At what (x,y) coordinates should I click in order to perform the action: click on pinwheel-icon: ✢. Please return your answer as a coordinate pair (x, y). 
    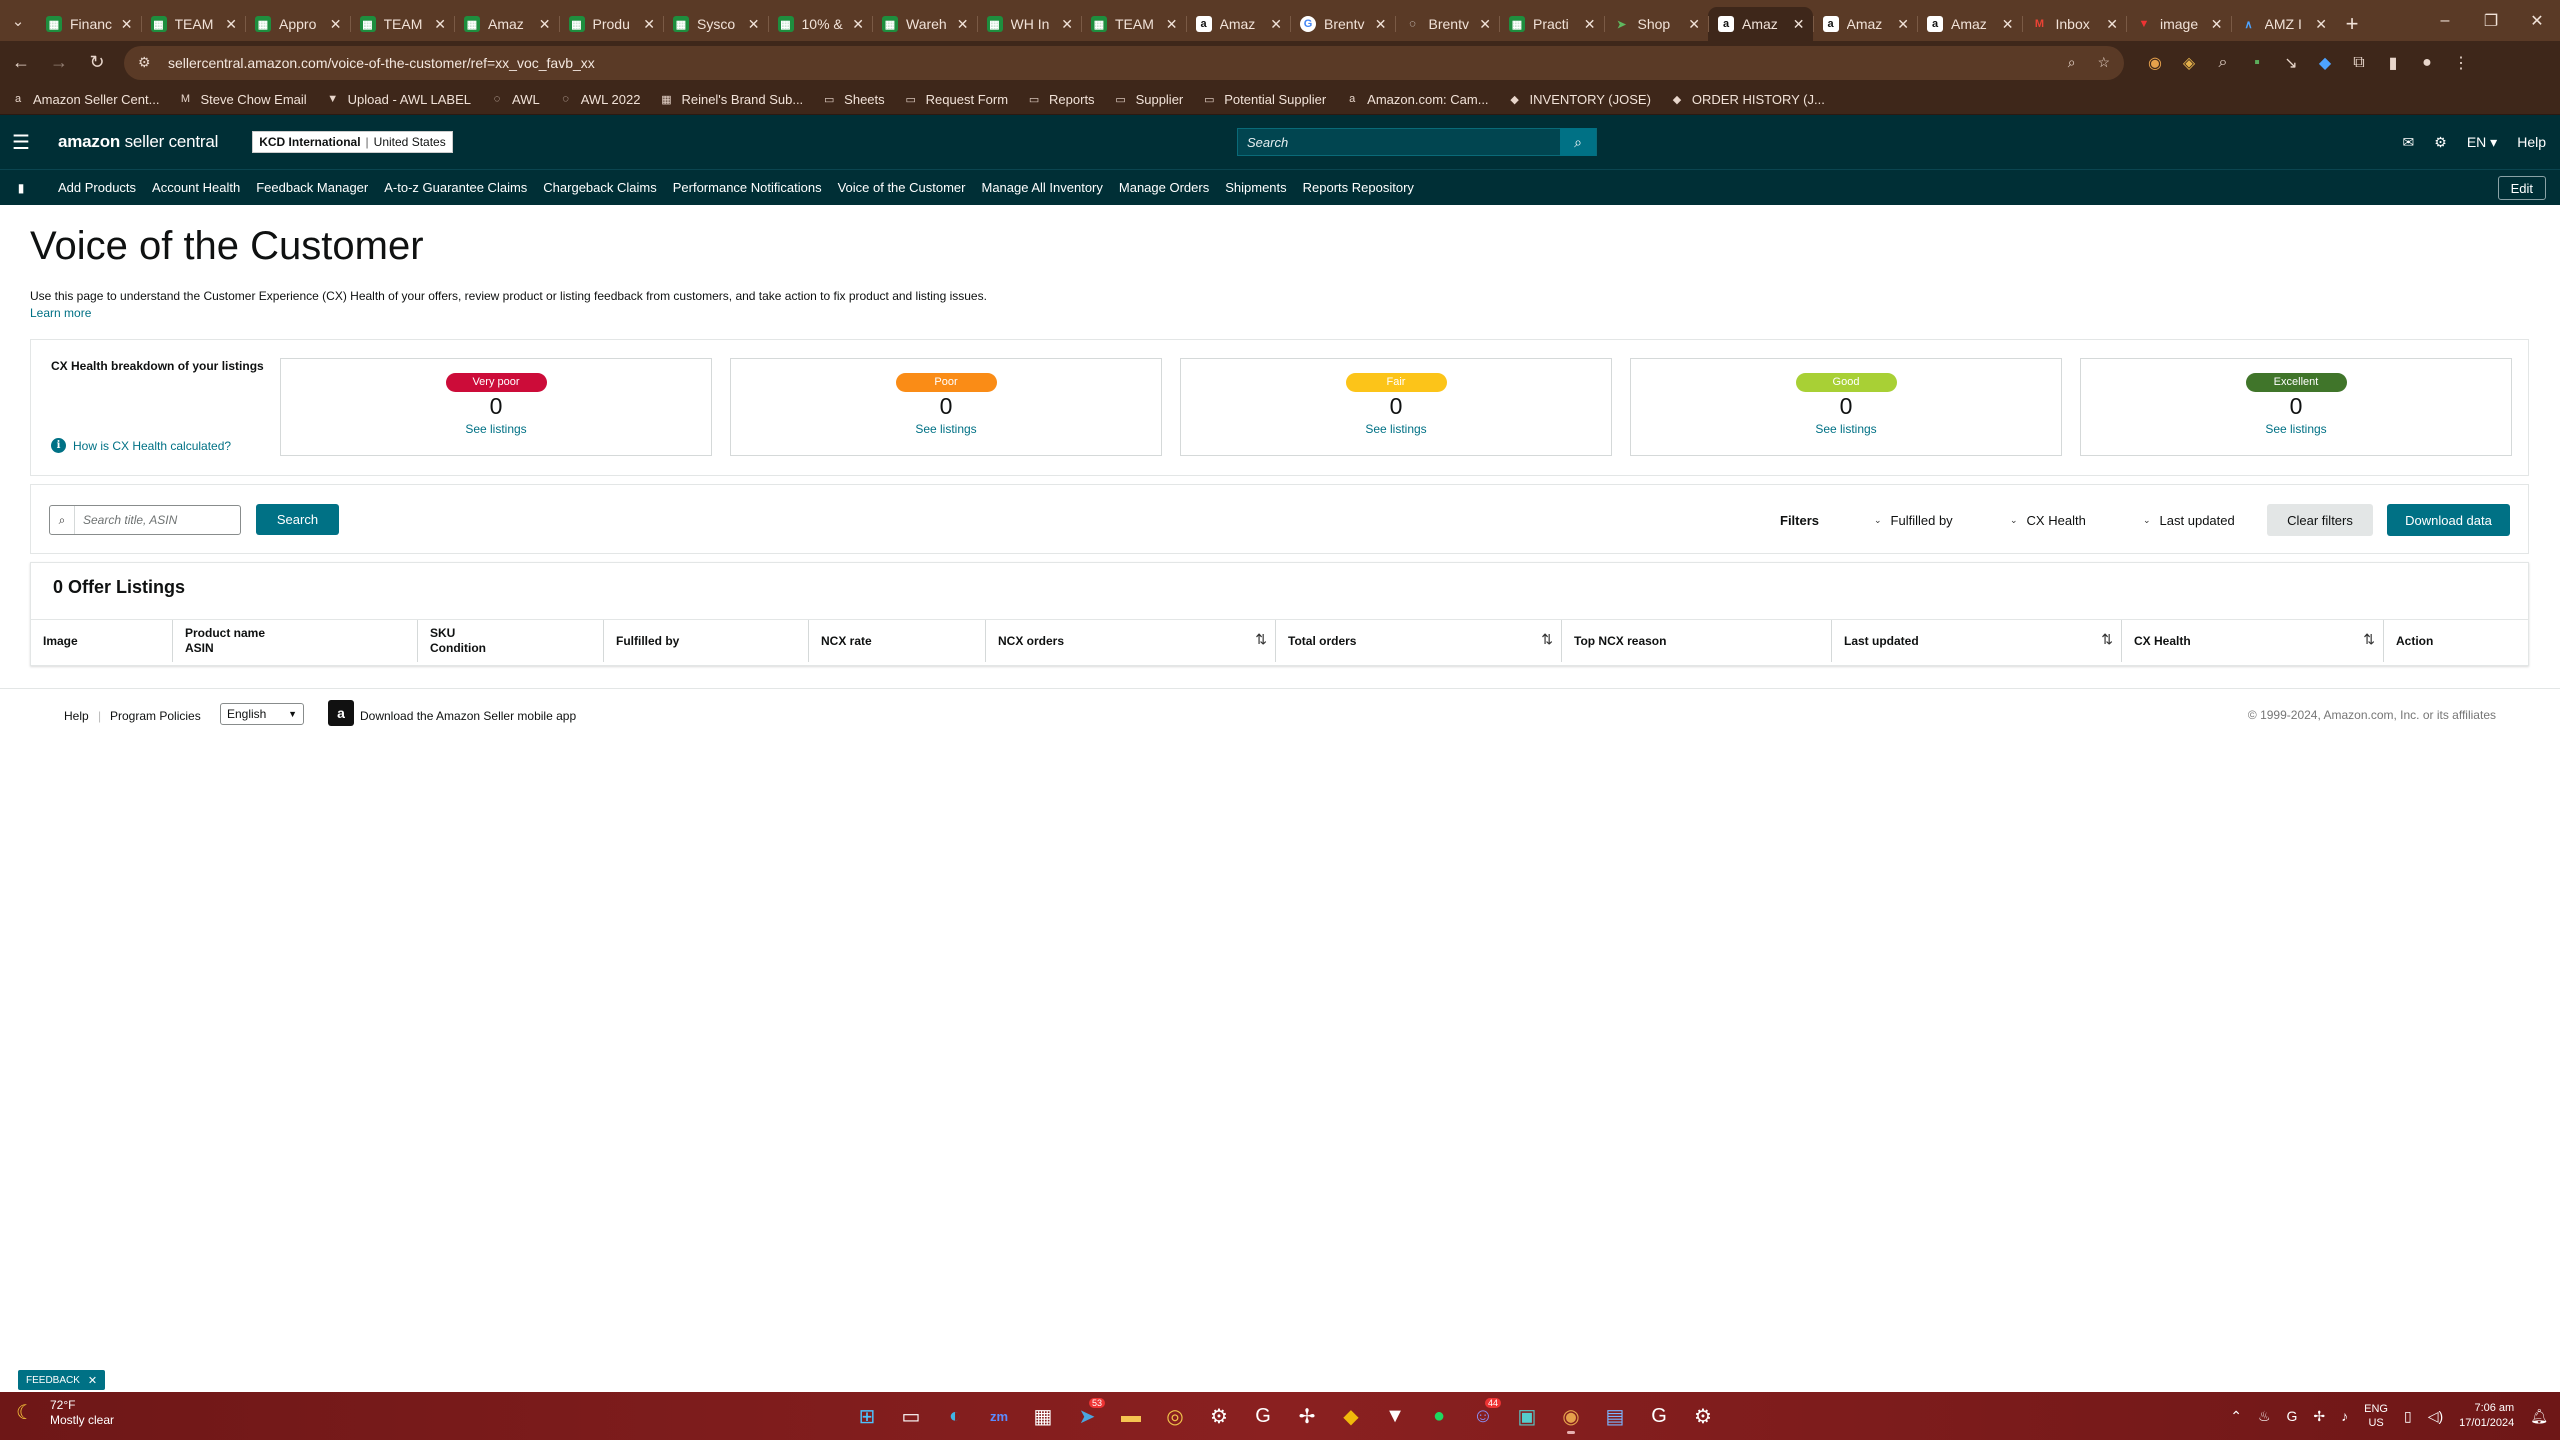
    Looking at the image, I should click on (1307, 1416).